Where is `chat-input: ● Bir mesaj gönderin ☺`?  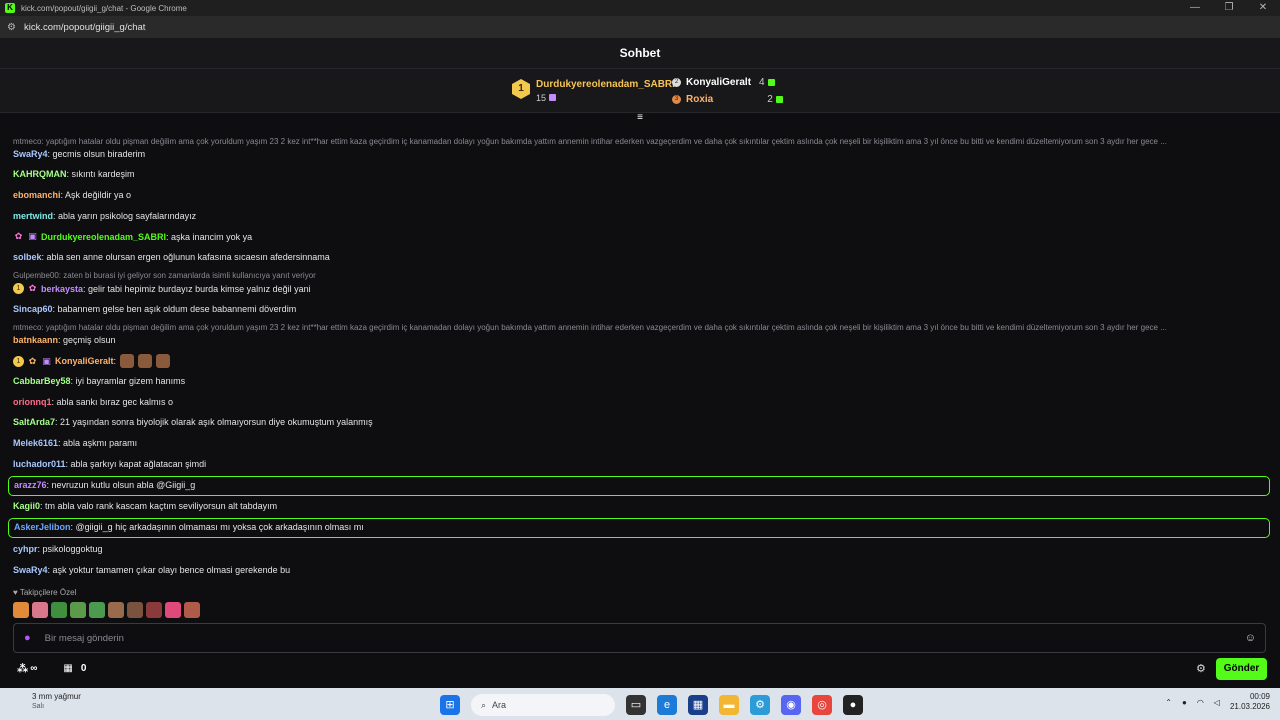
chat-input: ● Bir mesaj gönderin ☺ is located at coordinates (639, 638).